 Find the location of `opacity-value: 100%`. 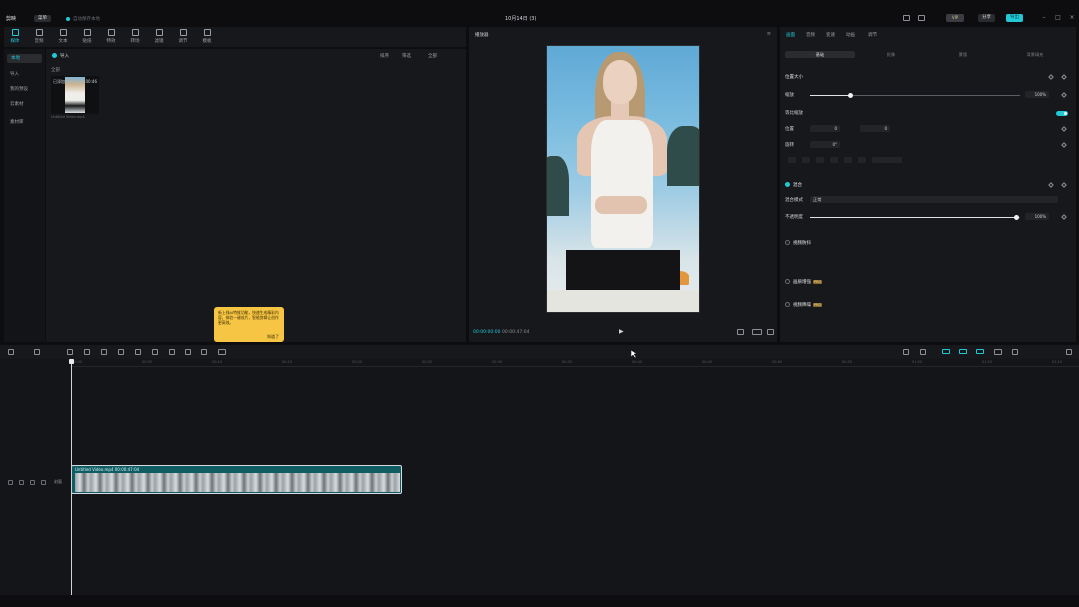

opacity-value: 100% is located at coordinates (1037, 216).